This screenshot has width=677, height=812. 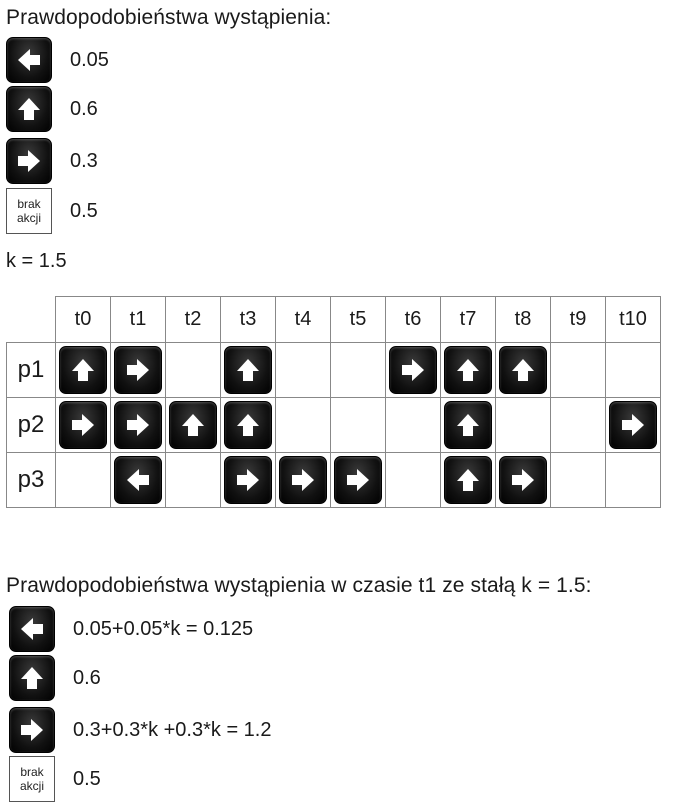 I want to click on legend-value: 0.05, so click(x=89, y=59).